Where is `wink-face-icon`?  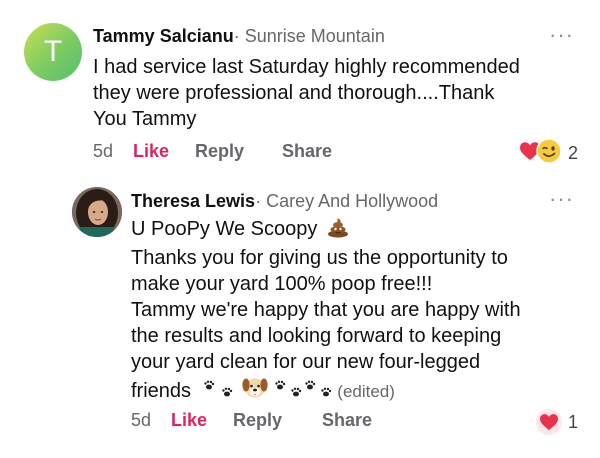
wink-face-icon is located at coordinates (549, 153).